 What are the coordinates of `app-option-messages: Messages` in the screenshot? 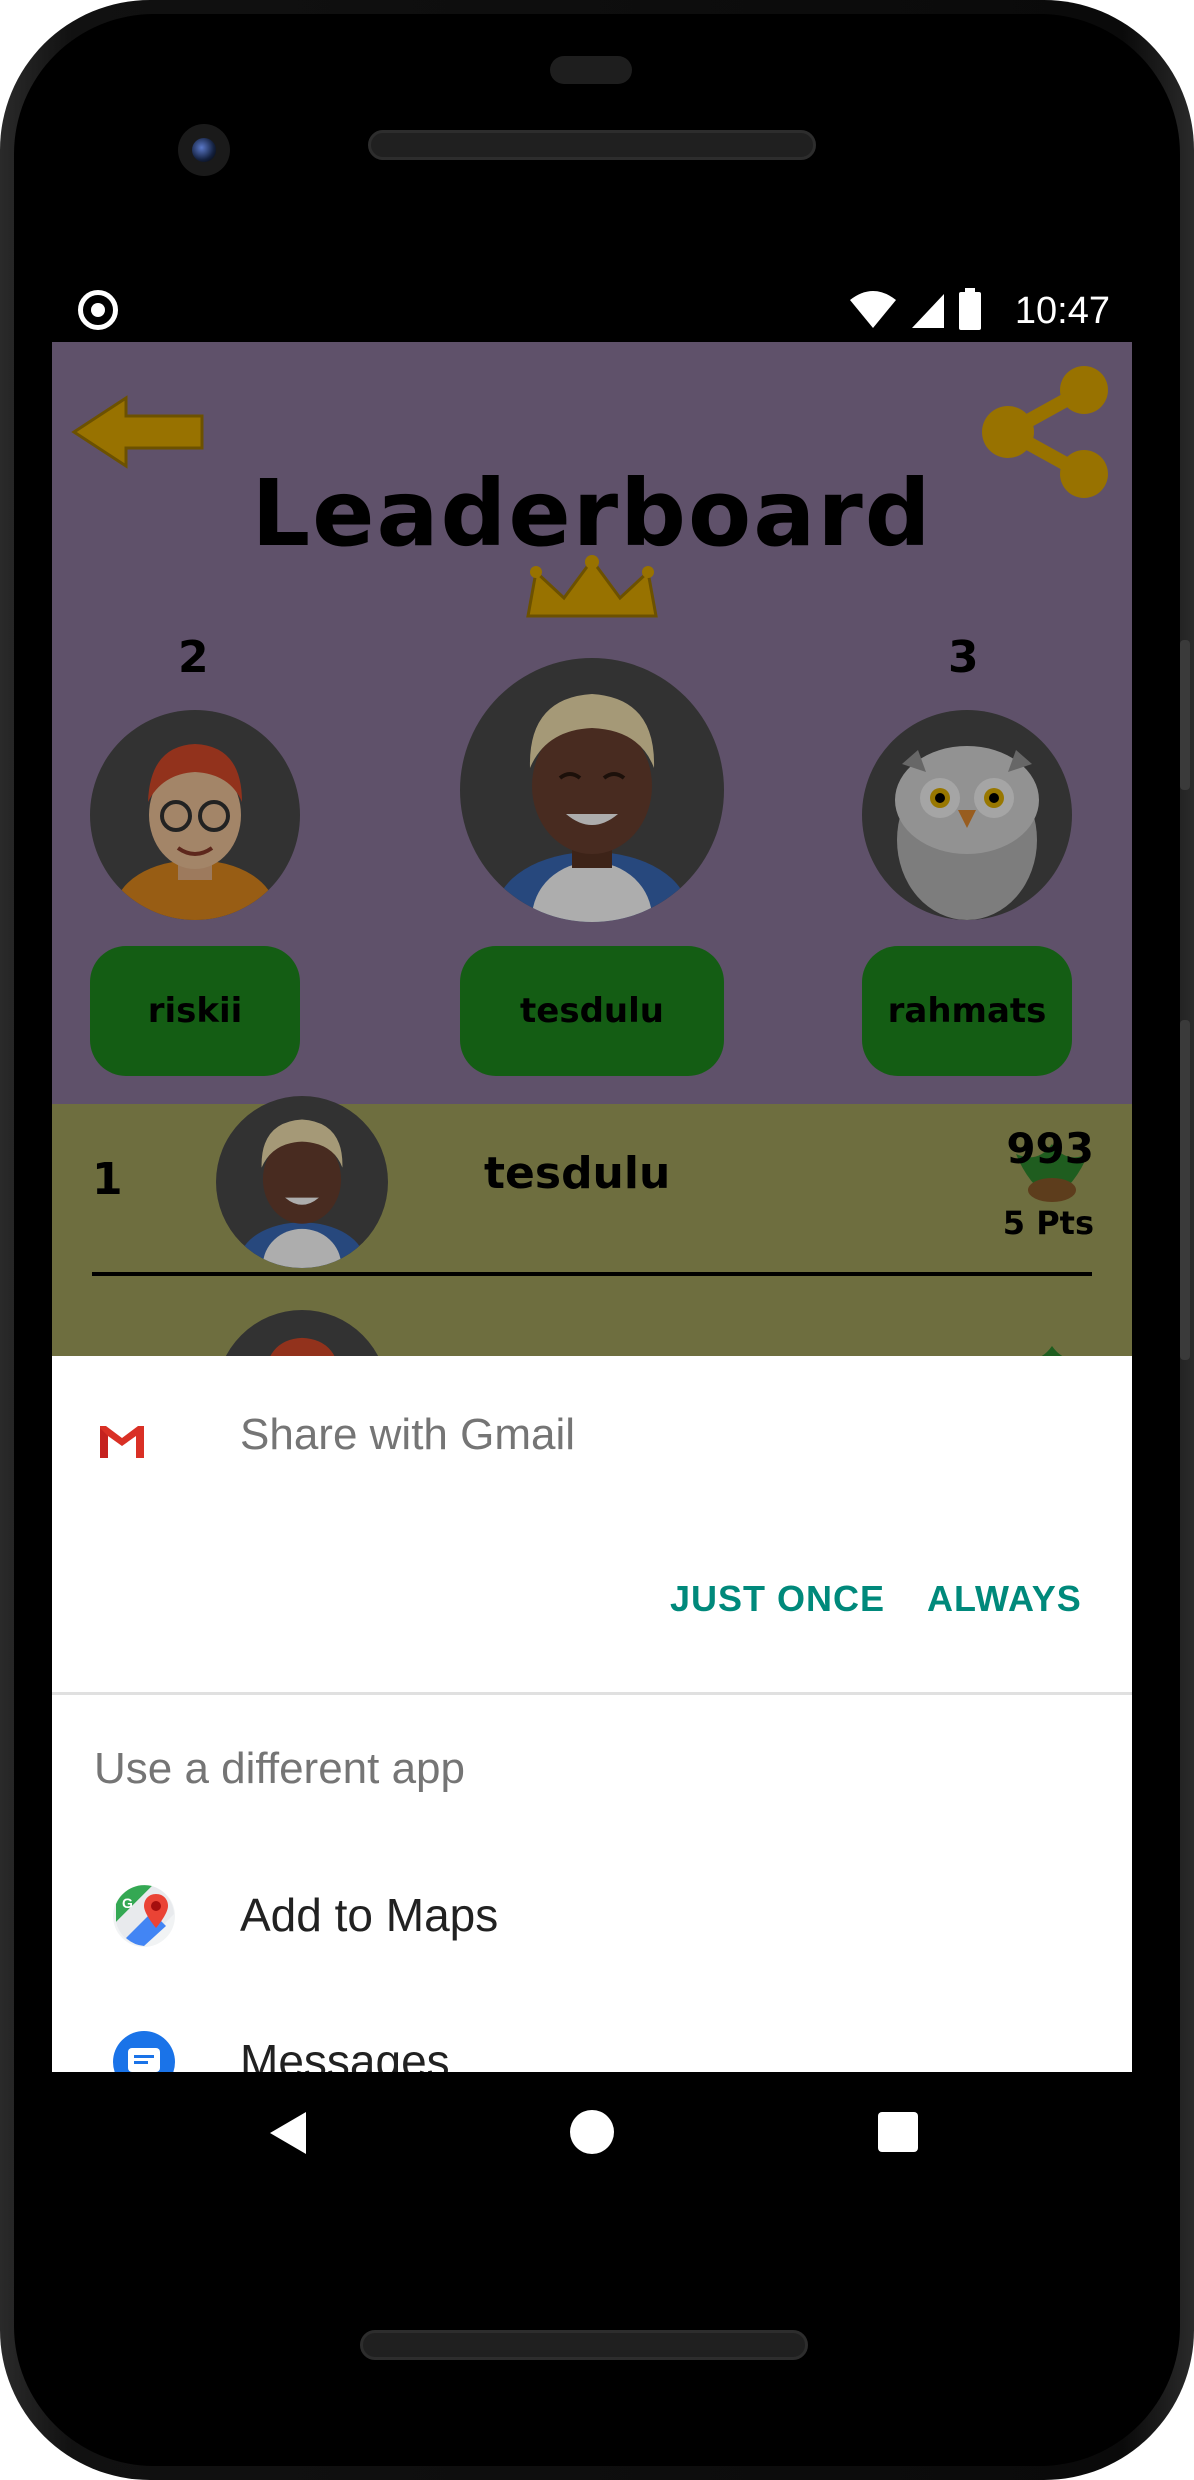 It's located at (345, 2053).